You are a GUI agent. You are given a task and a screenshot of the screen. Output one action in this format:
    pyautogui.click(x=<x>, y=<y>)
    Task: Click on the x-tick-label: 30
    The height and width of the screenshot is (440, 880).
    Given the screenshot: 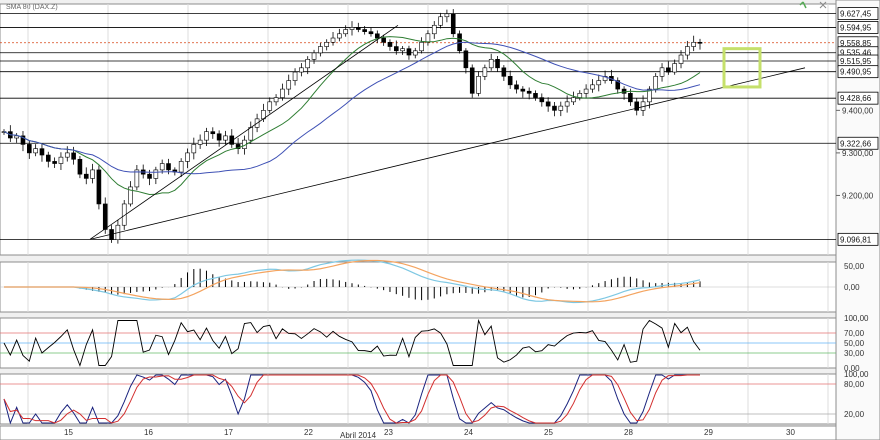 What is the action you would take?
    pyautogui.click(x=790, y=432)
    